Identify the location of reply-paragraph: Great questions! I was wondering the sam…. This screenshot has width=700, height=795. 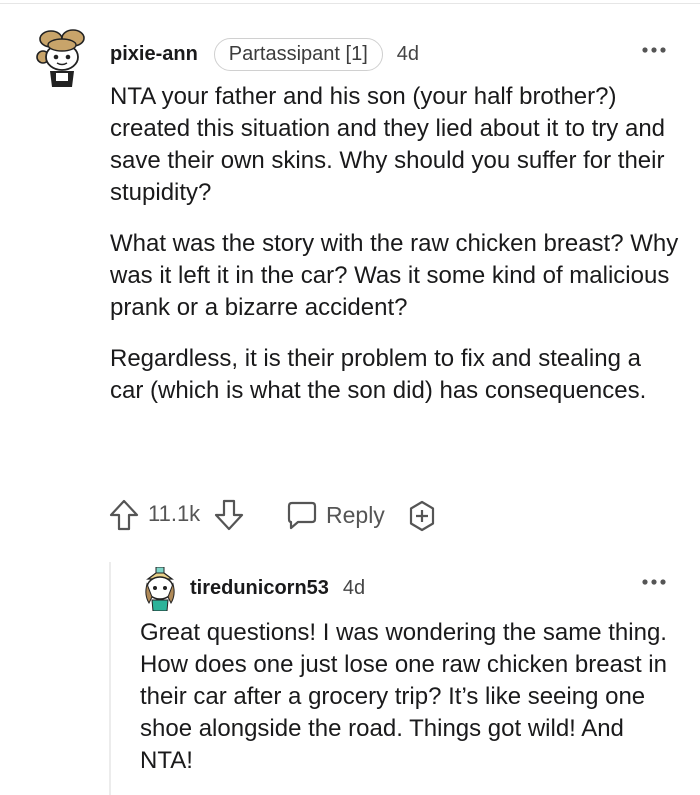
(403, 696).